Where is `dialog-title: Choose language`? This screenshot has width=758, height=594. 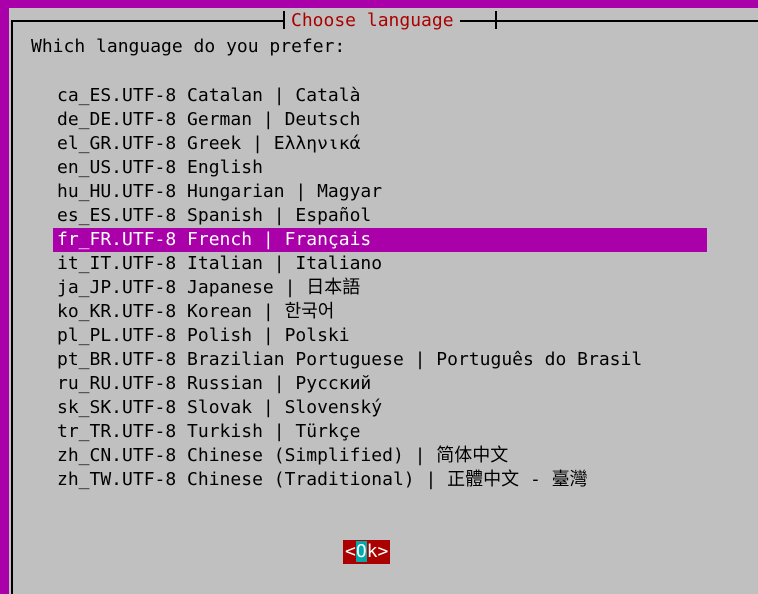 dialog-title: Choose language is located at coordinates (372, 21).